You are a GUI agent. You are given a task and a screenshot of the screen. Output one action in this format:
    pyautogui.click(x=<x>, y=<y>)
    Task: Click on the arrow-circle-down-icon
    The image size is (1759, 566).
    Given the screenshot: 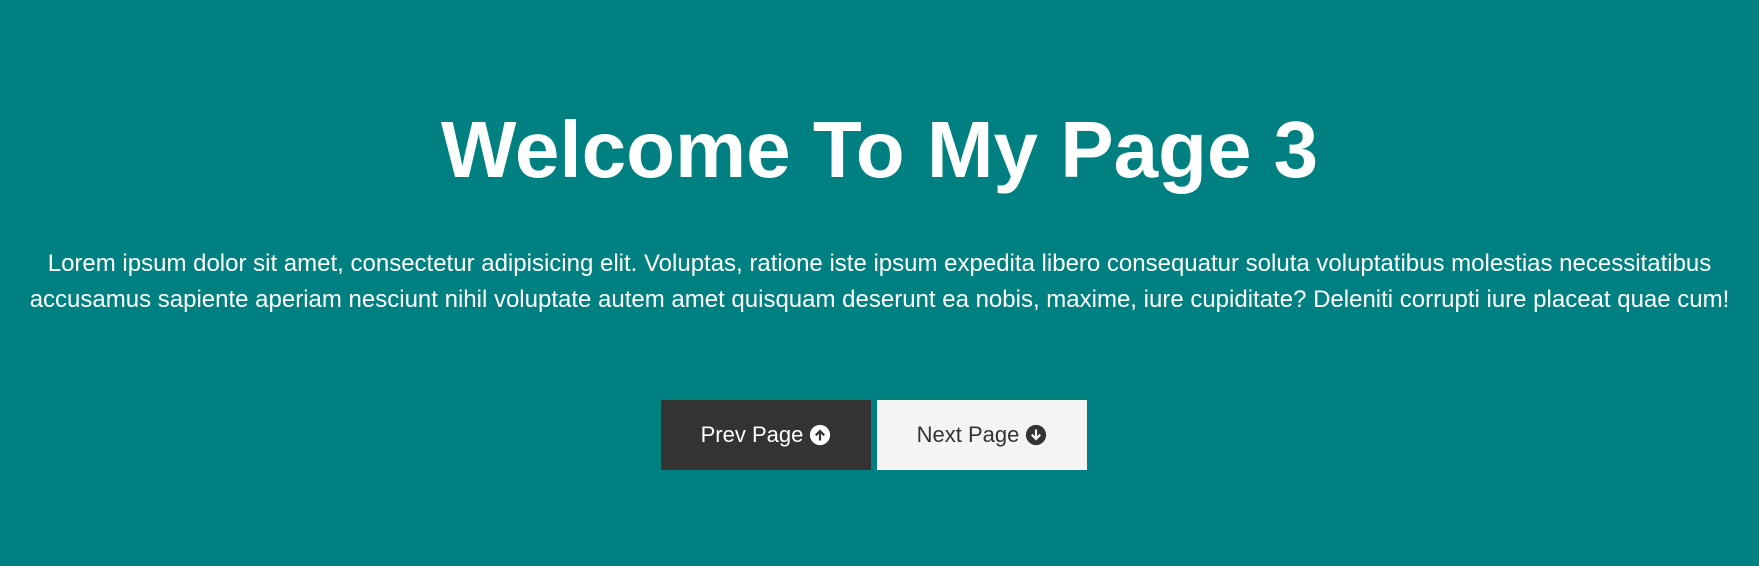 What is the action you would take?
    pyautogui.click(x=1036, y=435)
    